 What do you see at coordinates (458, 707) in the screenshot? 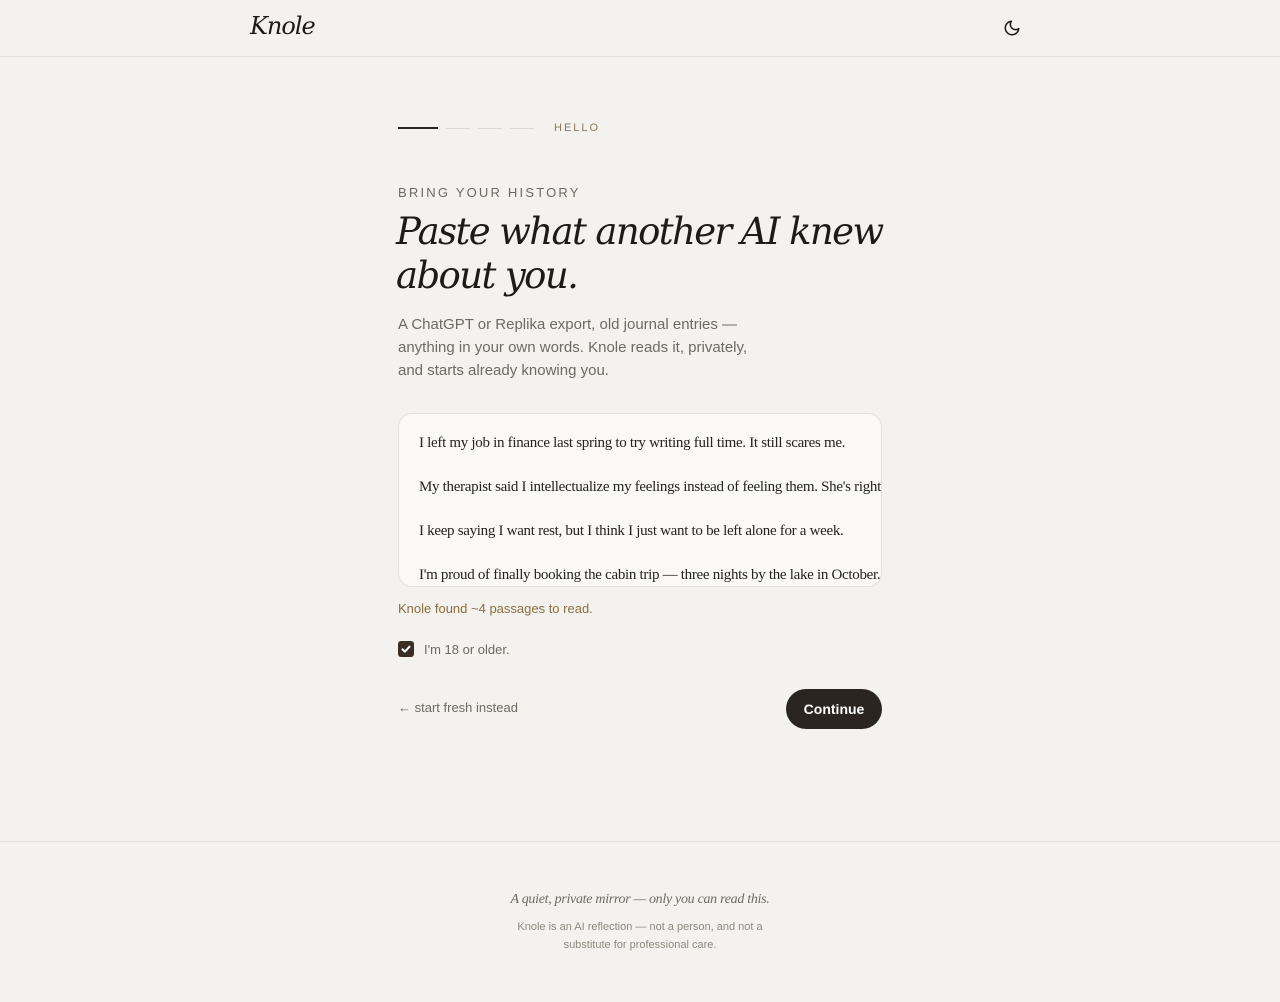
I see `start-fresh-link: ← start fresh instead` at bounding box center [458, 707].